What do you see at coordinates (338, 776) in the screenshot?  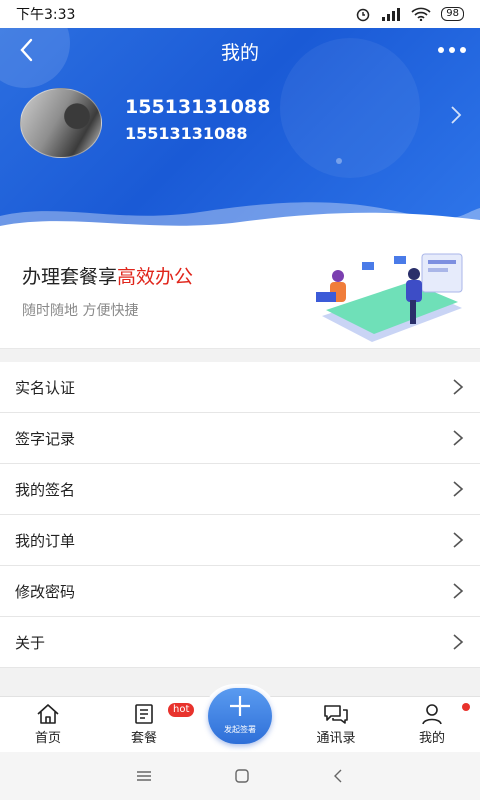 I see `back-icon` at bounding box center [338, 776].